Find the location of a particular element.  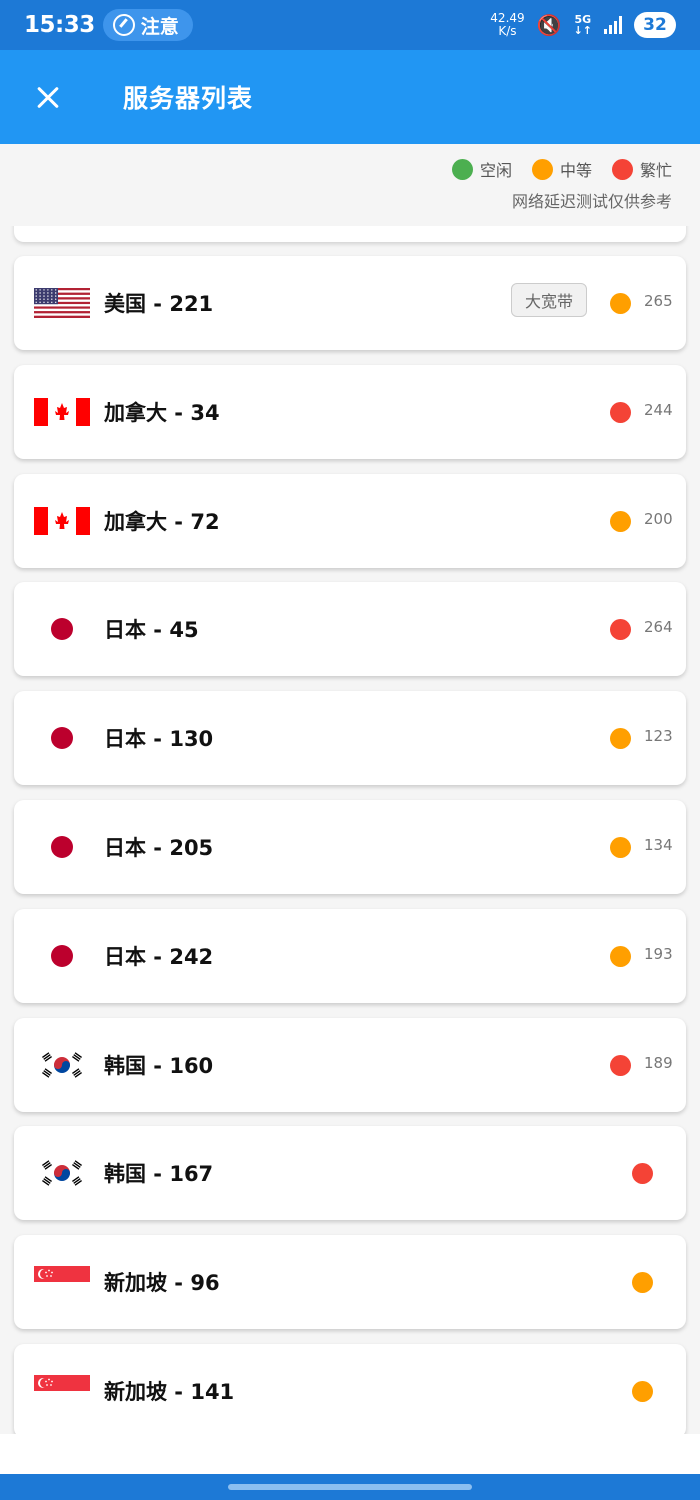

notice-label: 注意 is located at coordinates (159, 26).